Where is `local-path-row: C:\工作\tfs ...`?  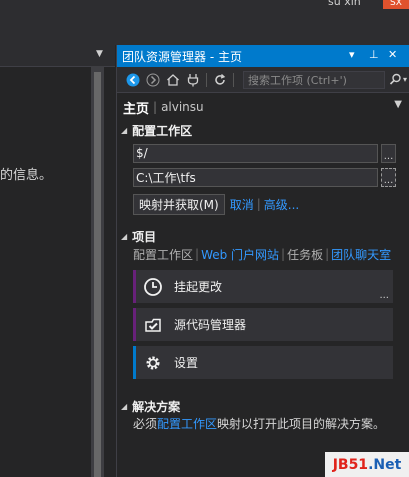
local-path-row: C:\工作\tfs ... is located at coordinates (271, 177).